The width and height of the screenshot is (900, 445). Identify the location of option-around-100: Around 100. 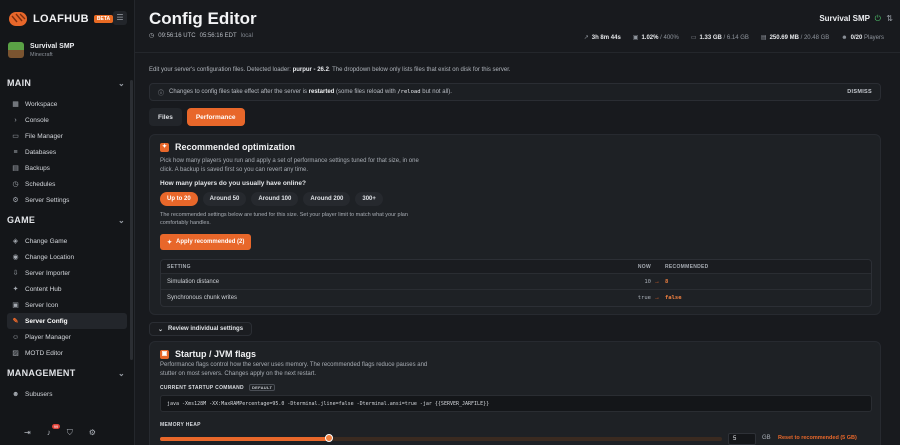
(275, 199).